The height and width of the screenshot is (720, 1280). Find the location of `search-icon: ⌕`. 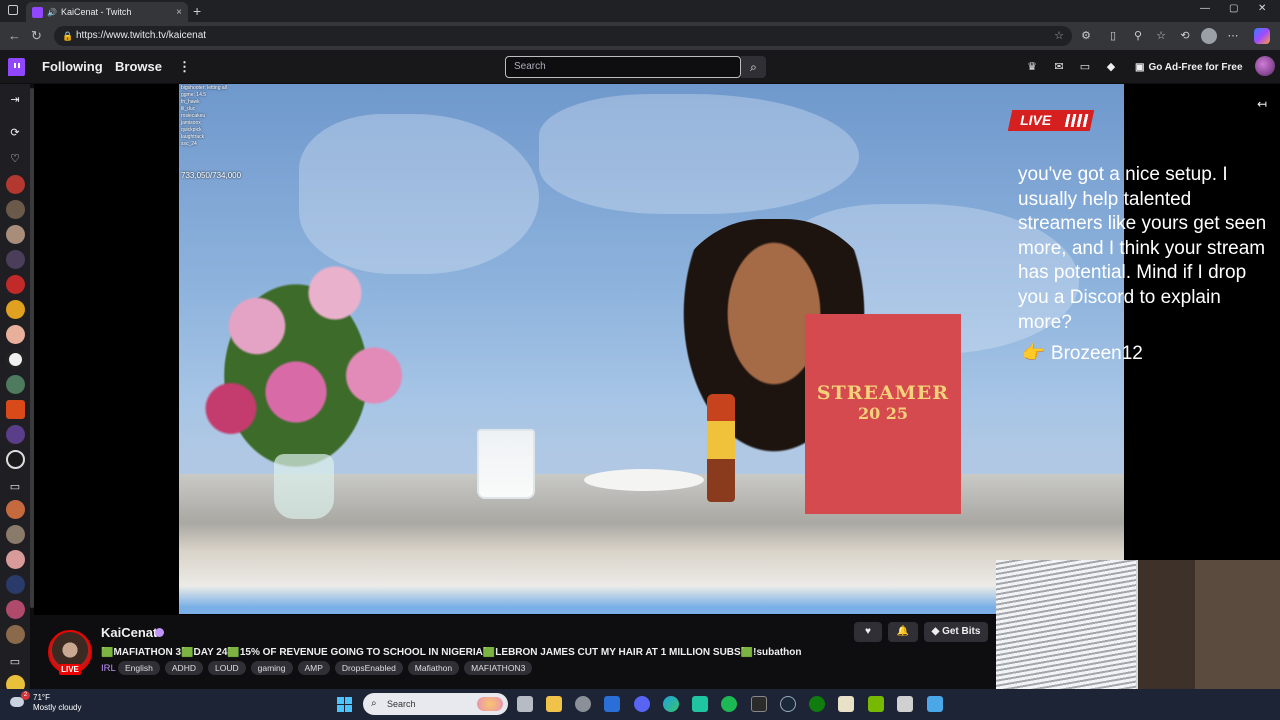

search-icon: ⌕ is located at coordinates (753, 67).